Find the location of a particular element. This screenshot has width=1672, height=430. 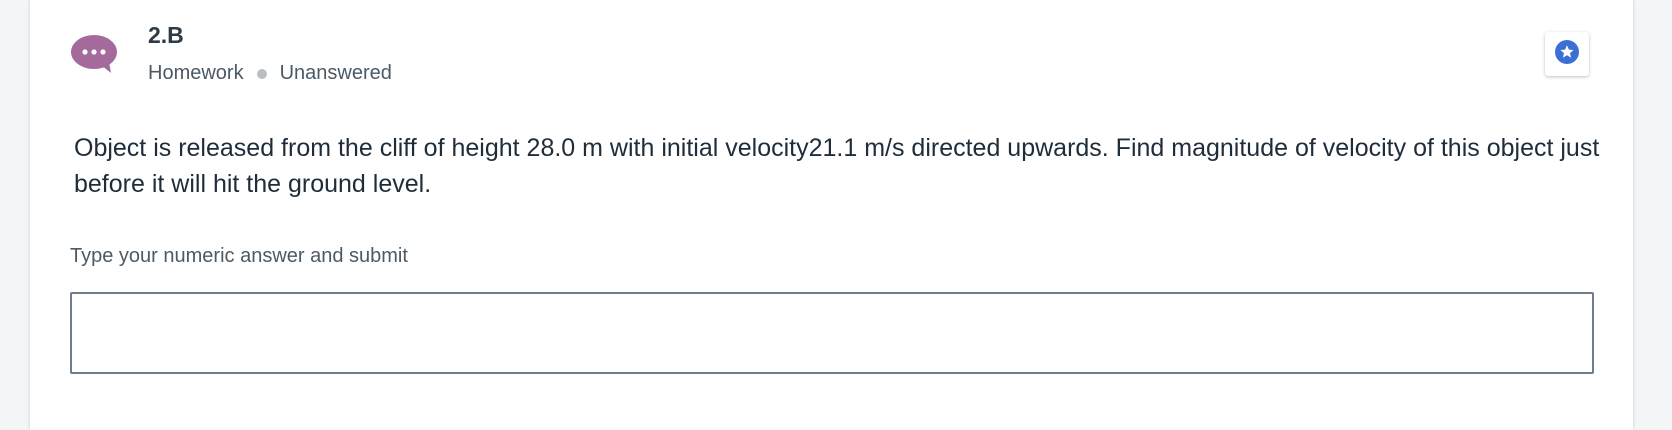

star-badge-icon is located at coordinates (1567, 54).